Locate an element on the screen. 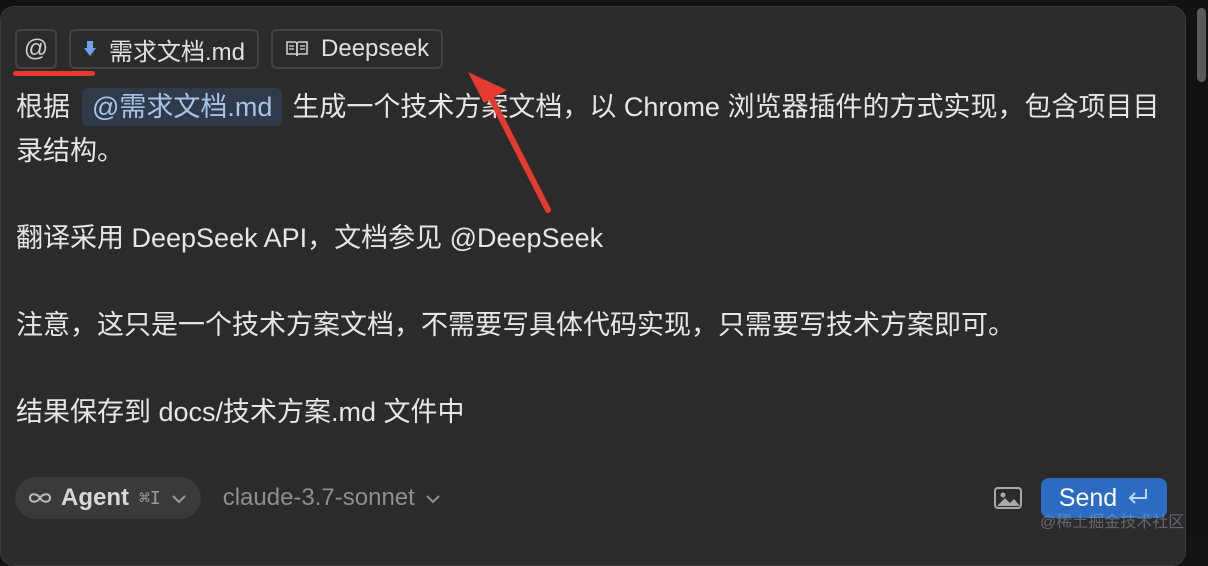 Image resolution: width=1208 pixels, height=566 pixels. message-paragraph-4: 结果保存到 docs/技术方案.md 文件中 is located at coordinates (240, 412).